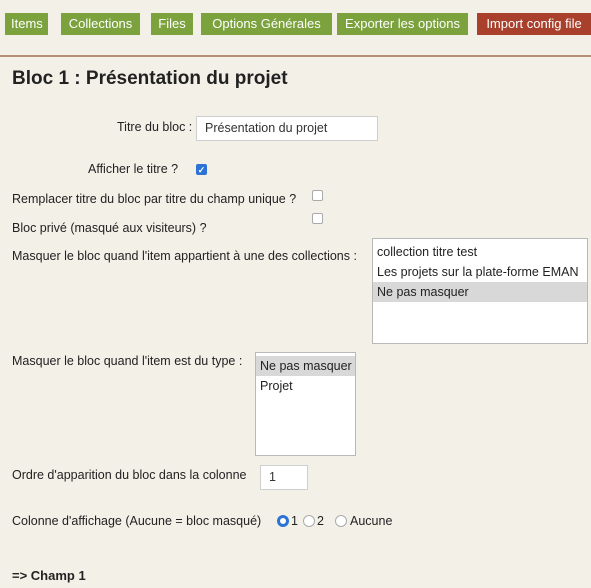  I want to click on bloc-prive-checkbox, so click(317, 218).